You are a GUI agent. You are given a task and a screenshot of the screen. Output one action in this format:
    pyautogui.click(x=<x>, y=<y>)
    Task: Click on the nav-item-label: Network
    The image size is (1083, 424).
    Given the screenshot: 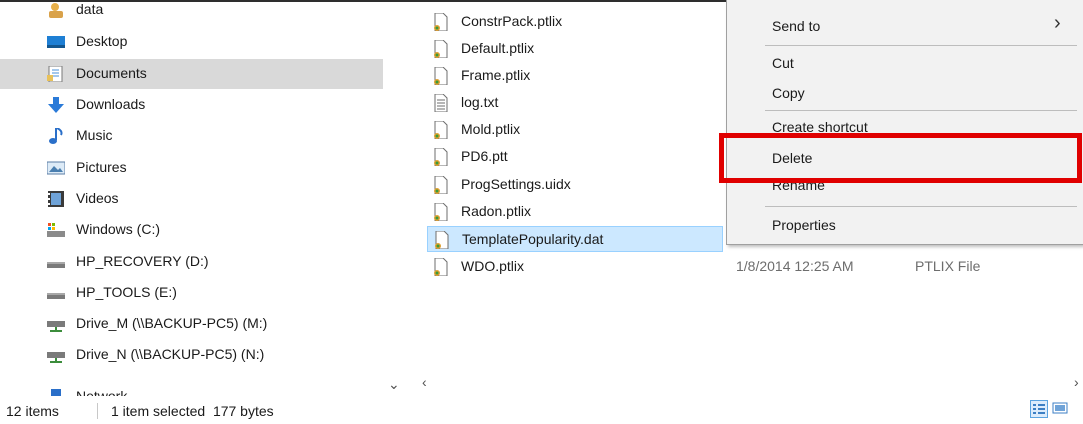 What is the action you would take?
    pyautogui.click(x=102, y=392)
    